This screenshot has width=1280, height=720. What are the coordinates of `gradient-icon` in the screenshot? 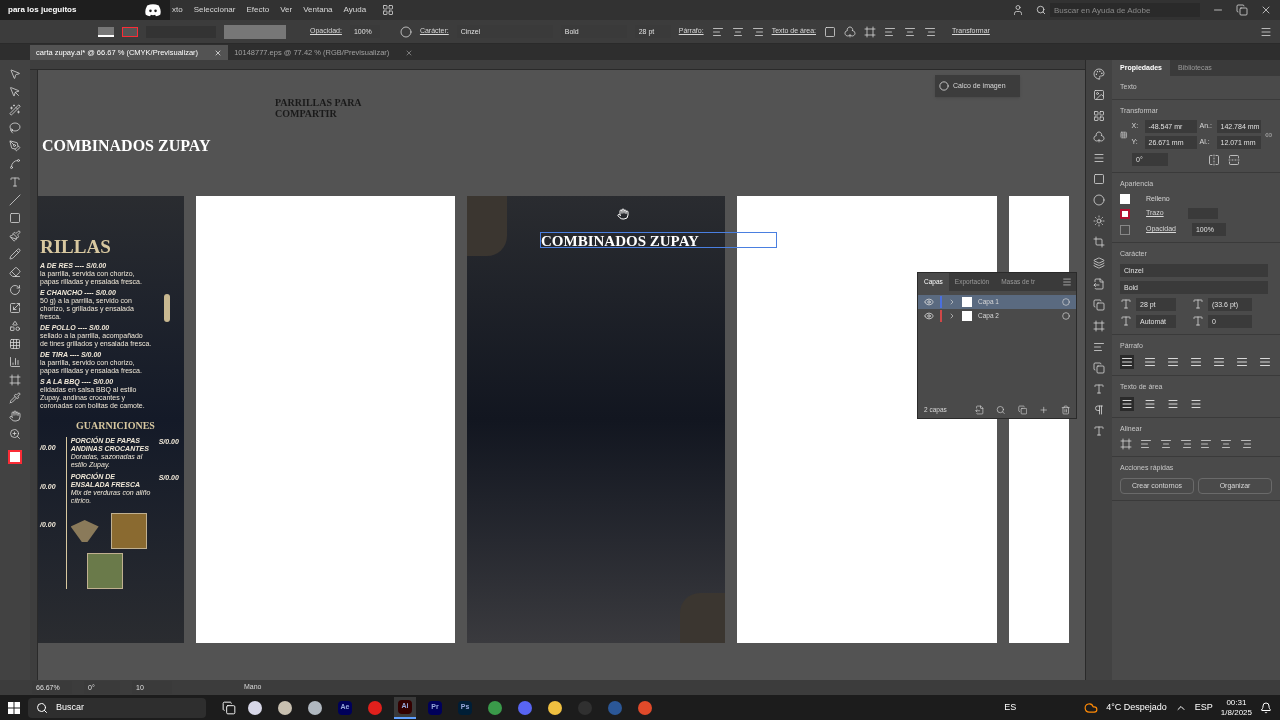 It's located at (1099, 179).